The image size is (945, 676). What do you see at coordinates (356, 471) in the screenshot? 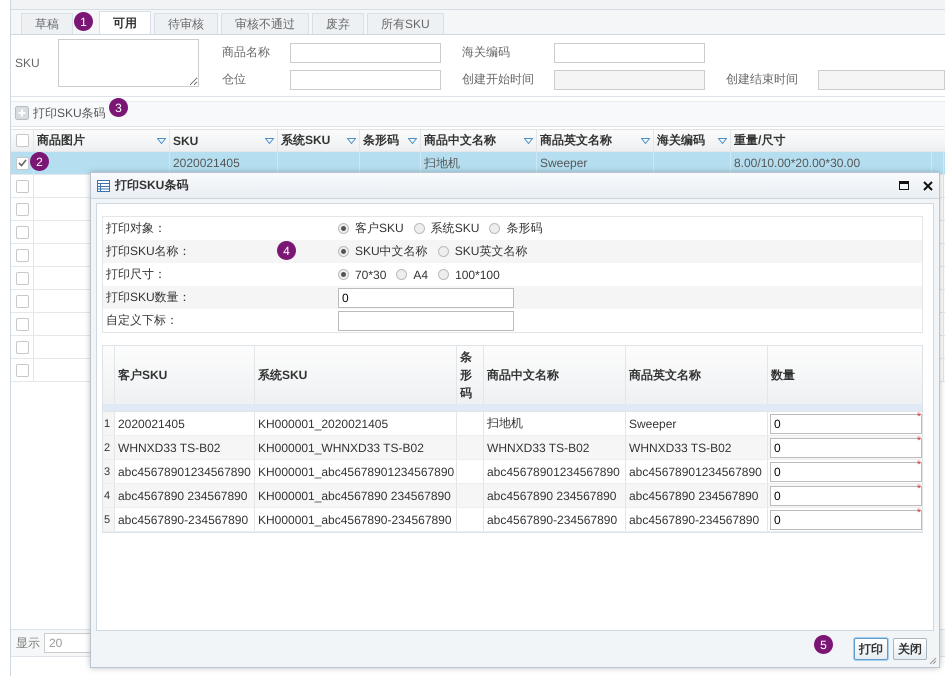
I see `table-cell: KH000001_abc45678901234567890` at bounding box center [356, 471].